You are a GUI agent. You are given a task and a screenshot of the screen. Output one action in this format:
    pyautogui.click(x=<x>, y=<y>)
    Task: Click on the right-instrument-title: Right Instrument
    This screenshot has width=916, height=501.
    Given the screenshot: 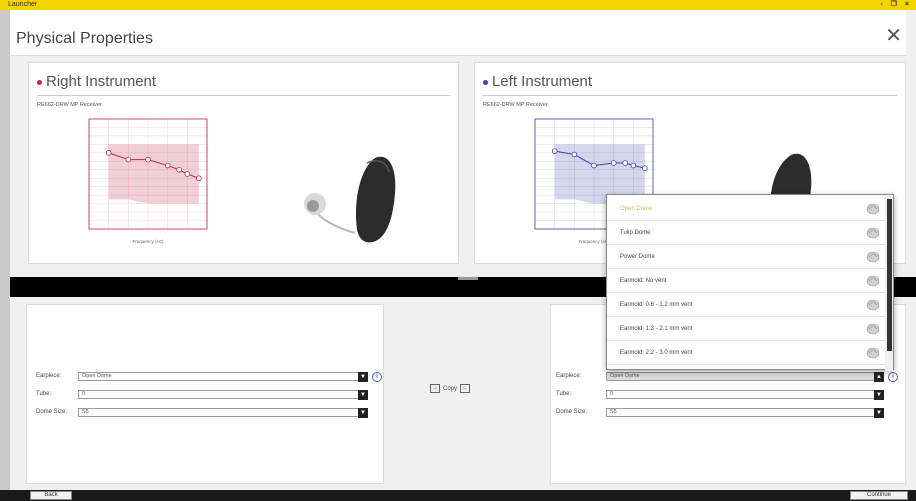 What is the action you would take?
    pyautogui.click(x=101, y=81)
    